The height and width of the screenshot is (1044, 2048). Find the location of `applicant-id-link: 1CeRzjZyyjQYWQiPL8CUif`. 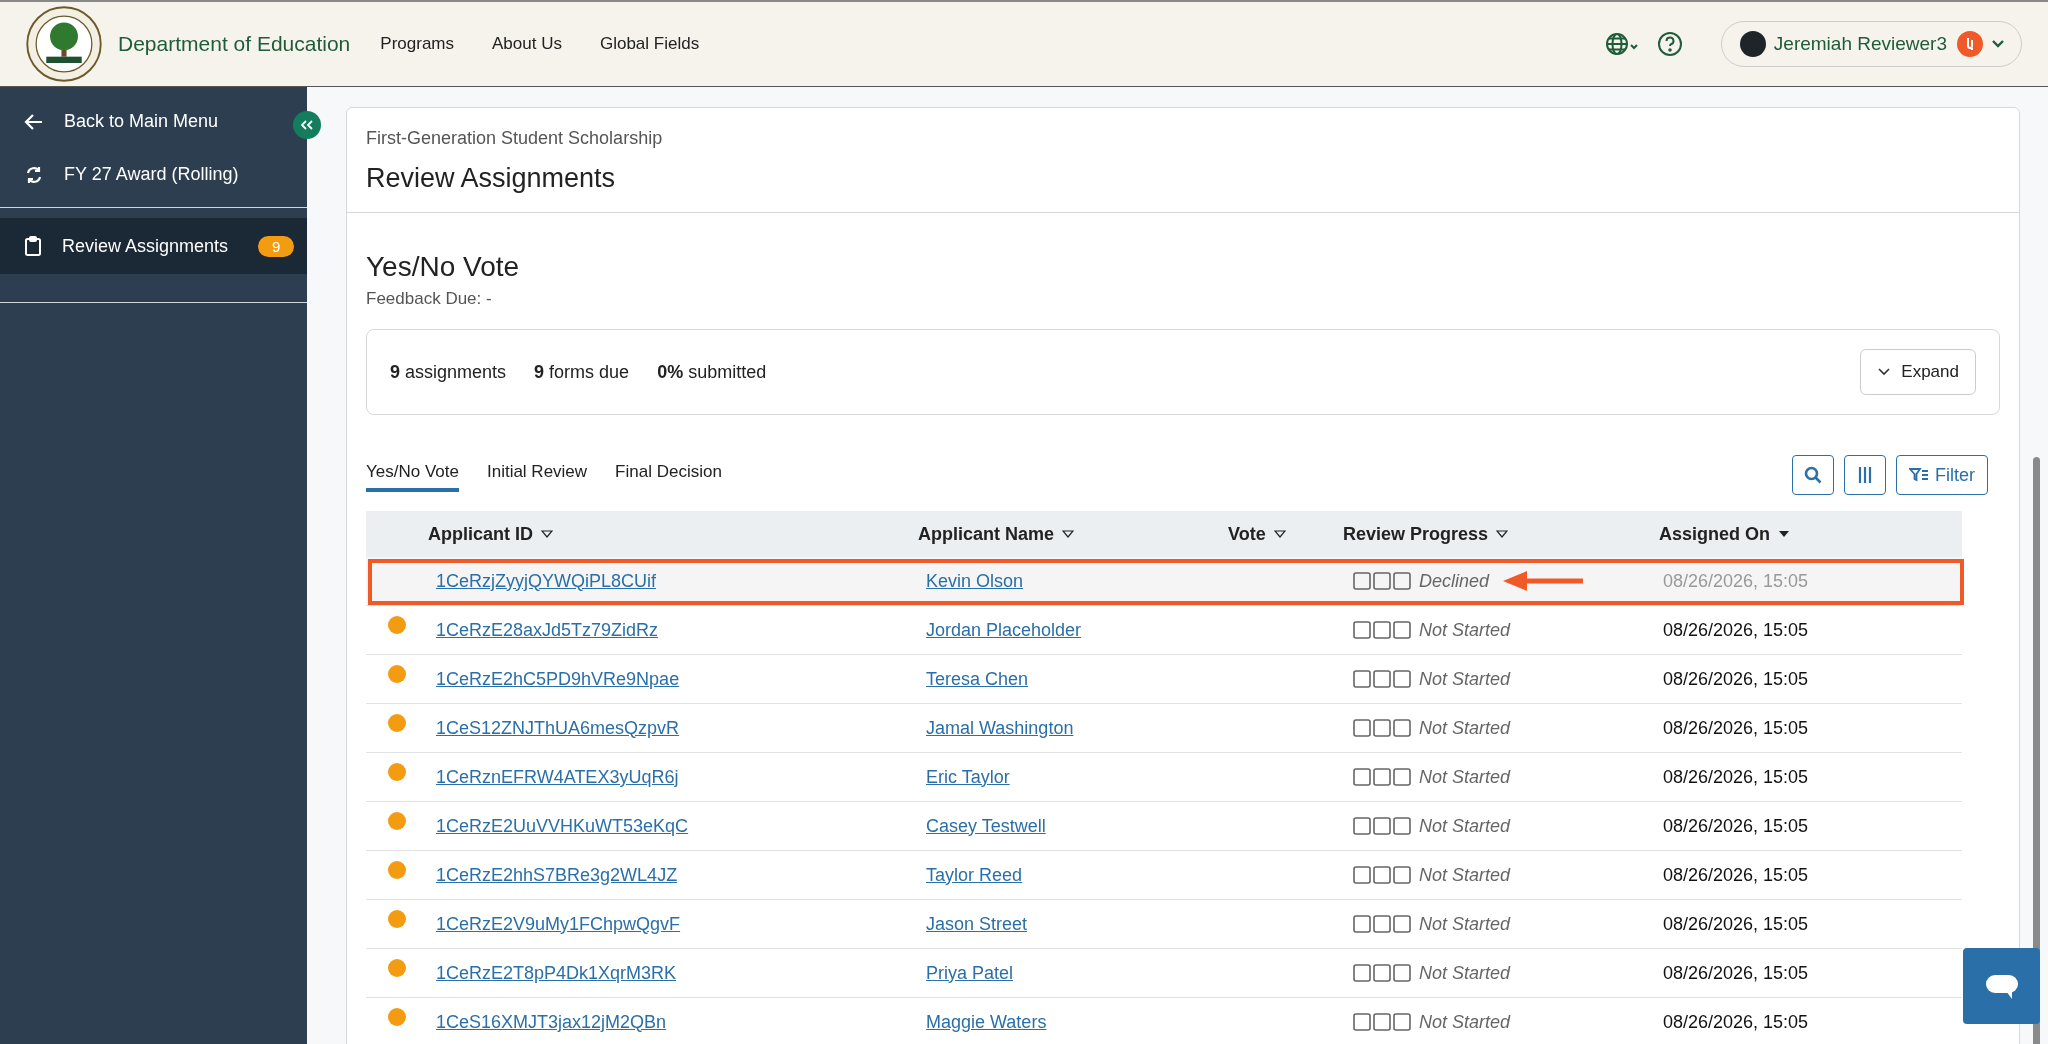

applicant-id-link: 1CeRzjZyyjQYWQiPL8CUif is located at coordinates (546, 580).